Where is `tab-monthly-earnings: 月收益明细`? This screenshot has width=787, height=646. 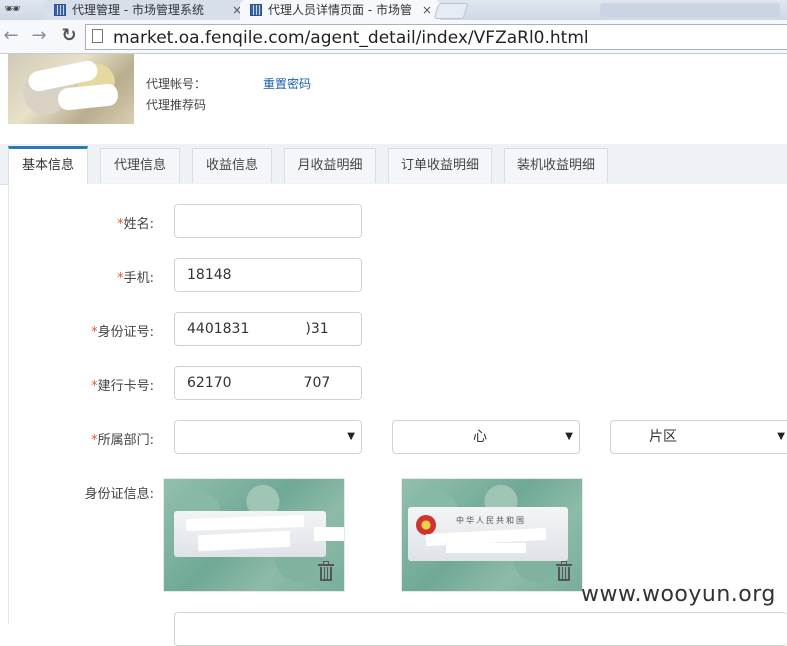 tab-monthly-earnings: 月收益明细 is located at coordinates (330, 165).